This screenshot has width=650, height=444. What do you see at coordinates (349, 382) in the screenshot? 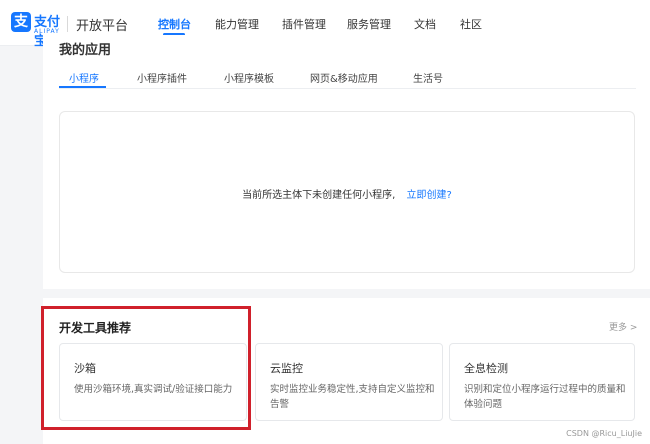
I see `tool-card-cloud-monitor: 云监控 实时监控业务稳定性,支持自定义监控和告警` at bounding box center [349, 382].